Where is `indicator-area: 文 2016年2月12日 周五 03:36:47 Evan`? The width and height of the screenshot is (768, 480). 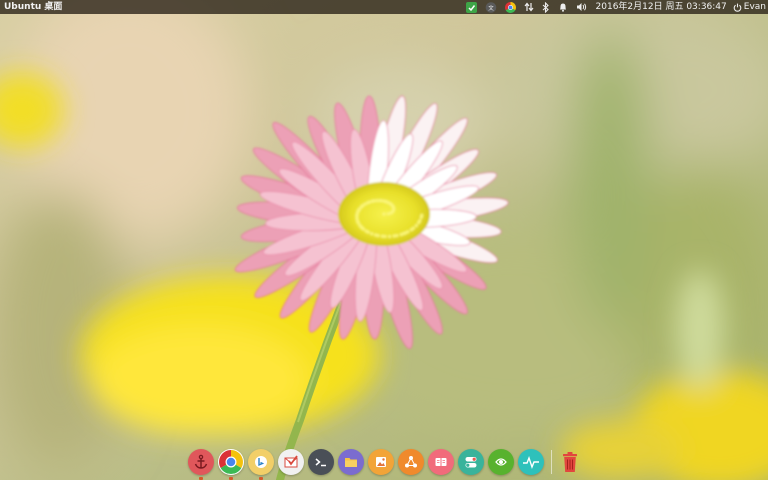 indicator-area: 文 2016年2月12日 周五 03:36:47 Evan is located at coordinates (615, 7).